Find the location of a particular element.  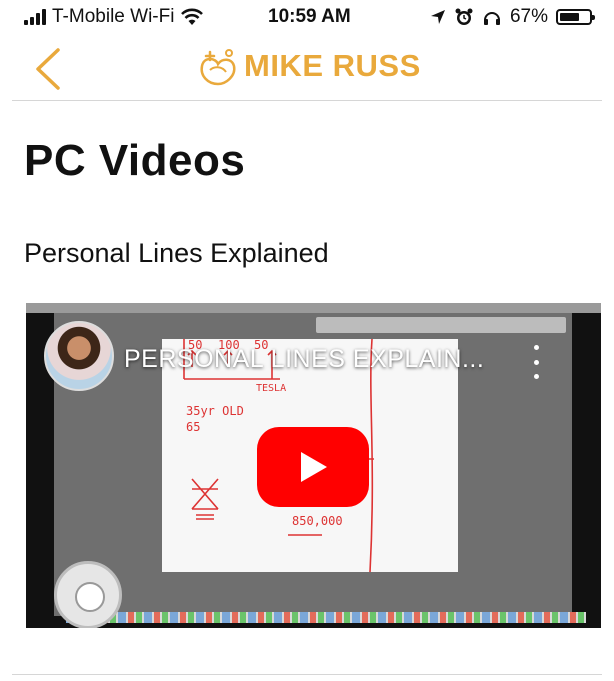

play-button is located at coordinates (313, 467).